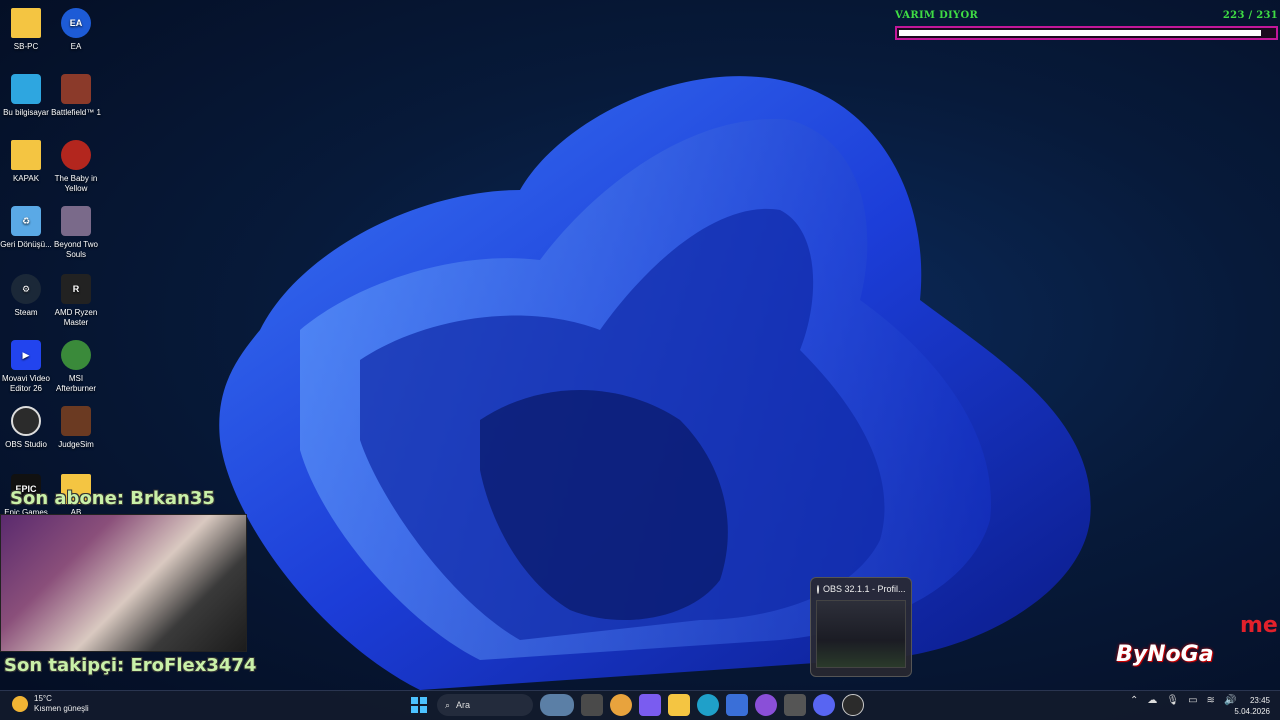  I want to click on desktop-icon-label: Battlefield™ 1, so click(76, 112).